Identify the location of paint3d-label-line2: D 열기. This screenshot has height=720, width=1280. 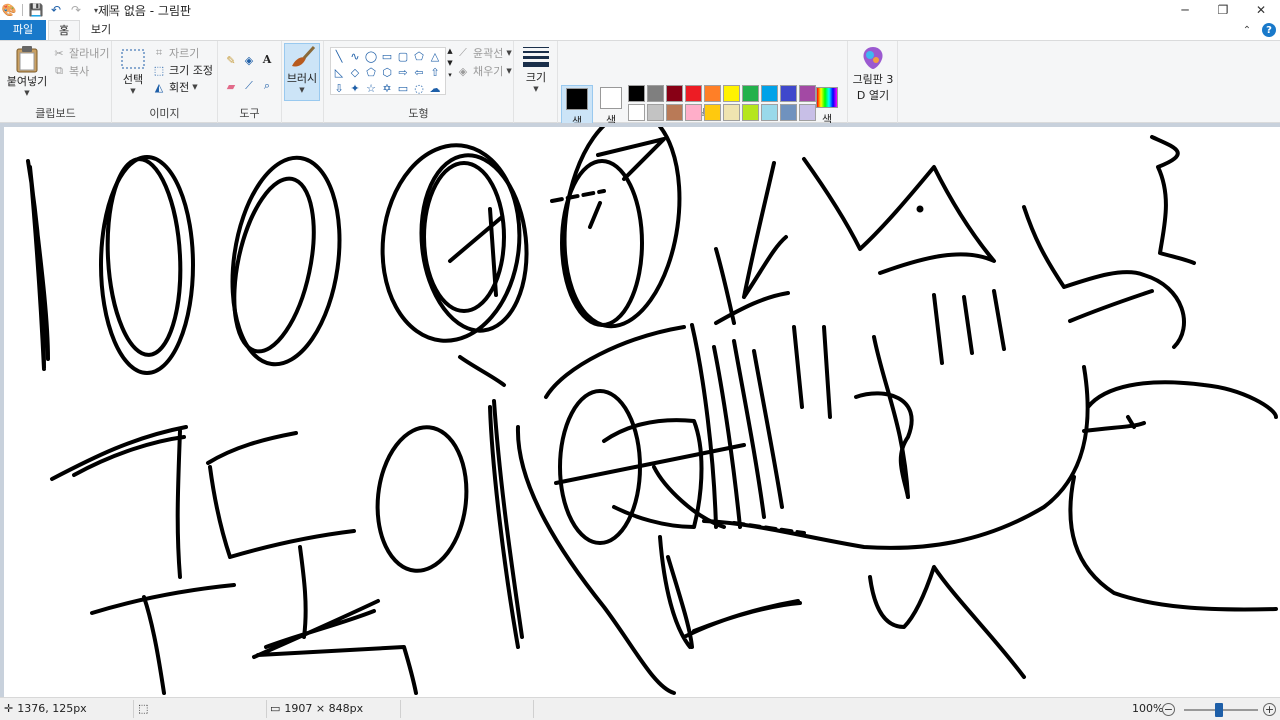
(873, 95).